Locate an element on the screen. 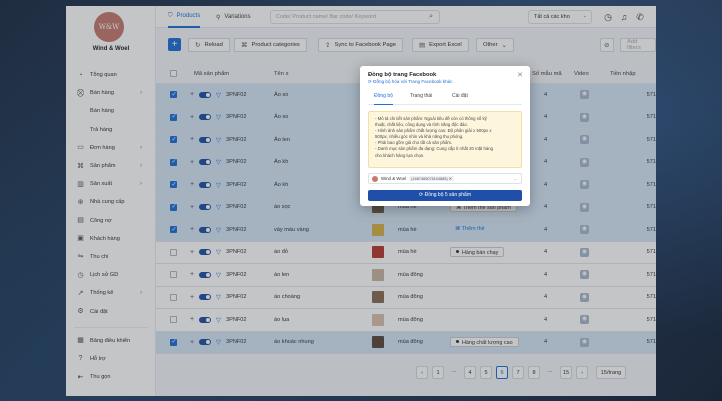 Image resolution: width=722 pixels, height=401 pixels. note-line: - Phải bao gồm giá cho tất cả sản phẩm. is located at coordinates (414, 143).